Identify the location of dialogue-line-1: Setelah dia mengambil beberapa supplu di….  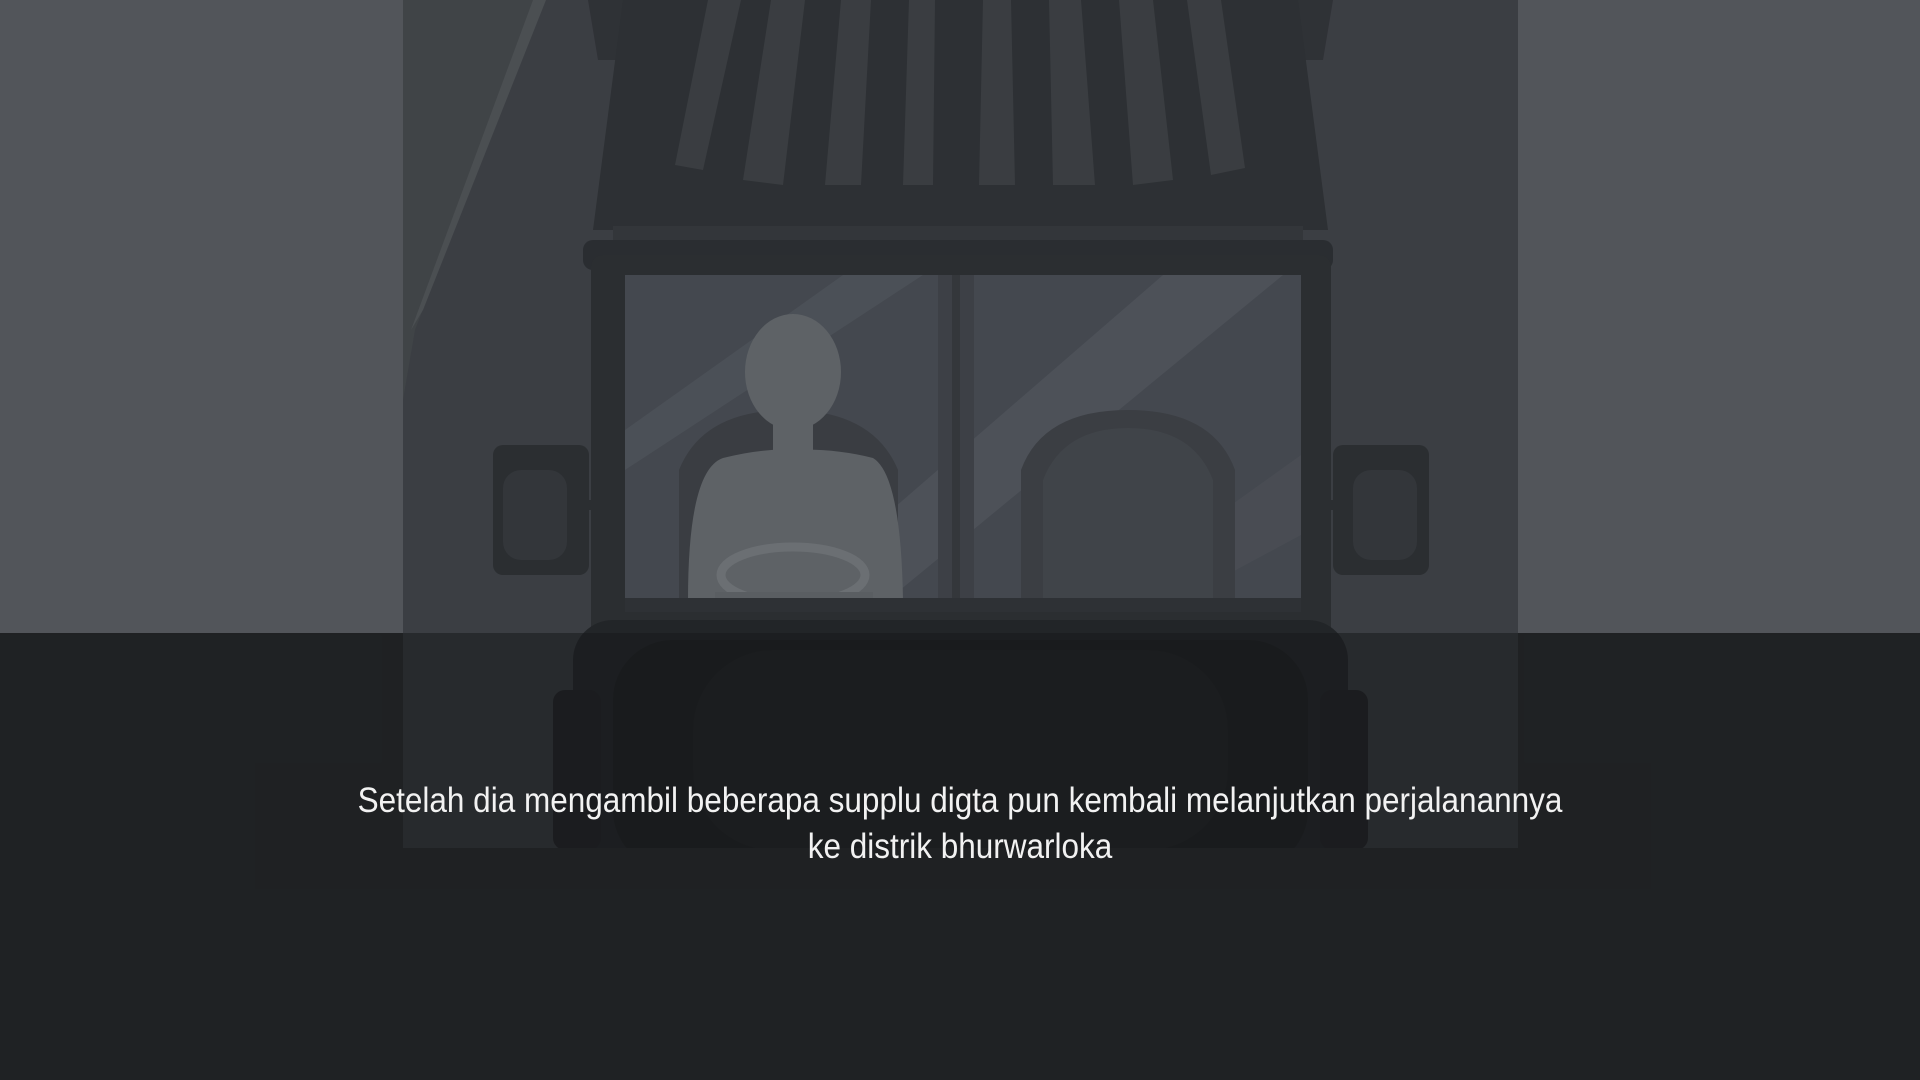
(960, 800).